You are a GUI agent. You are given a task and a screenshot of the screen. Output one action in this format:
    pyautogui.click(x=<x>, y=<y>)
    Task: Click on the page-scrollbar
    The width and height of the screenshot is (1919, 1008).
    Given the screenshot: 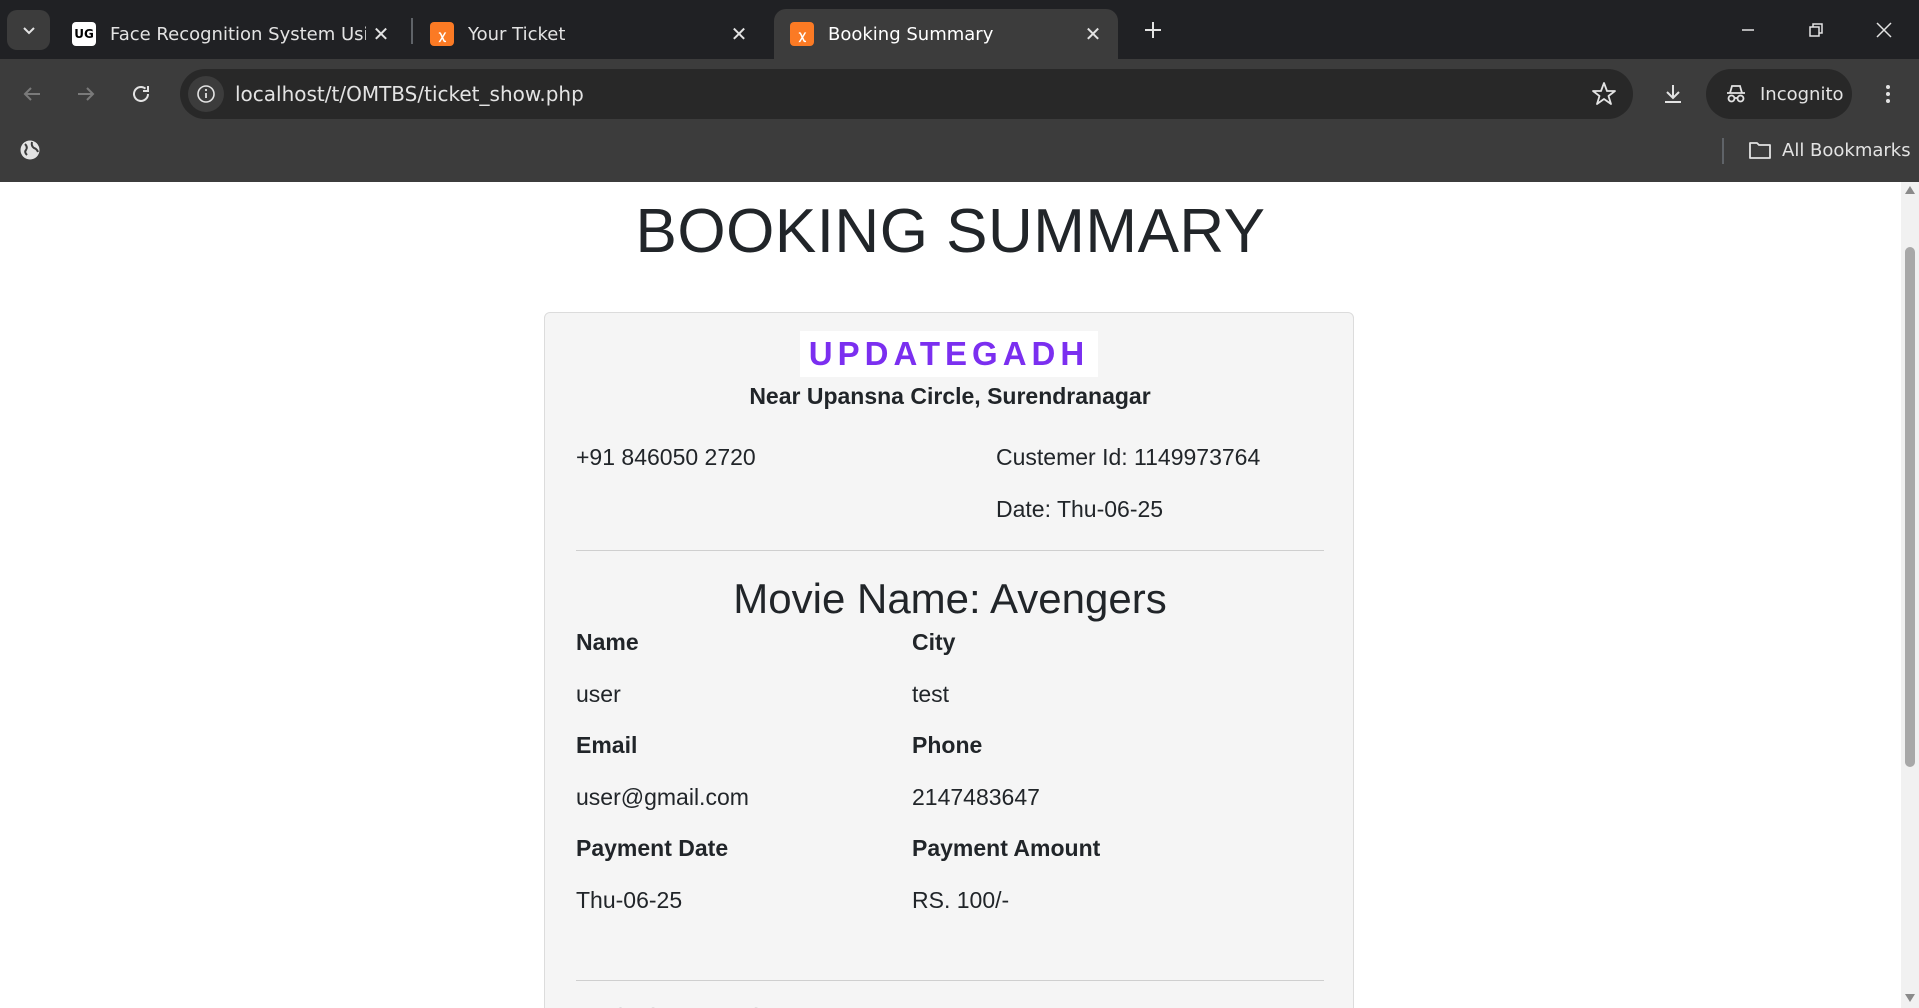 What is the action you would take?
    pyautogui.click(x=1910, y=595)
    